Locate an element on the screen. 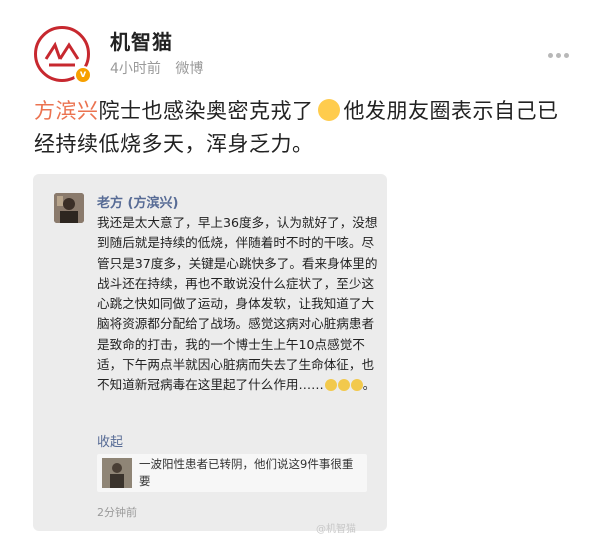 This screenshot has width=600, height=546. person-thumbnail-icon is located at coordinates (117, 473).